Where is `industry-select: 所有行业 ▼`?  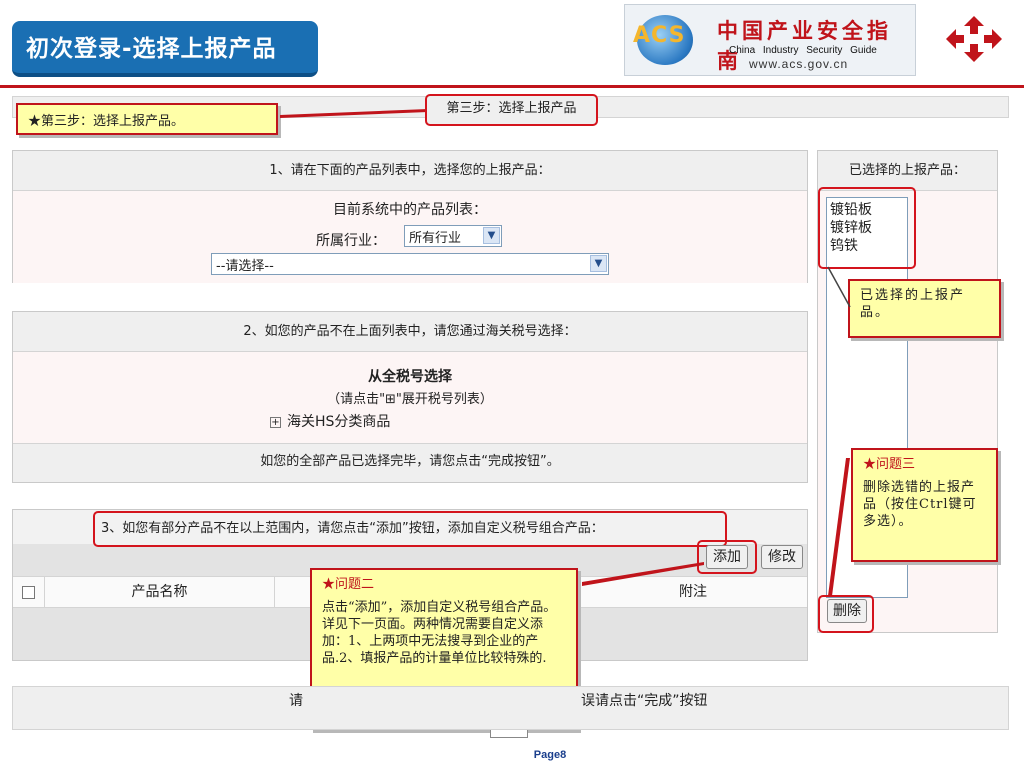
industry-select: 所有行业 ▼ is located at coordinates (453, 236).